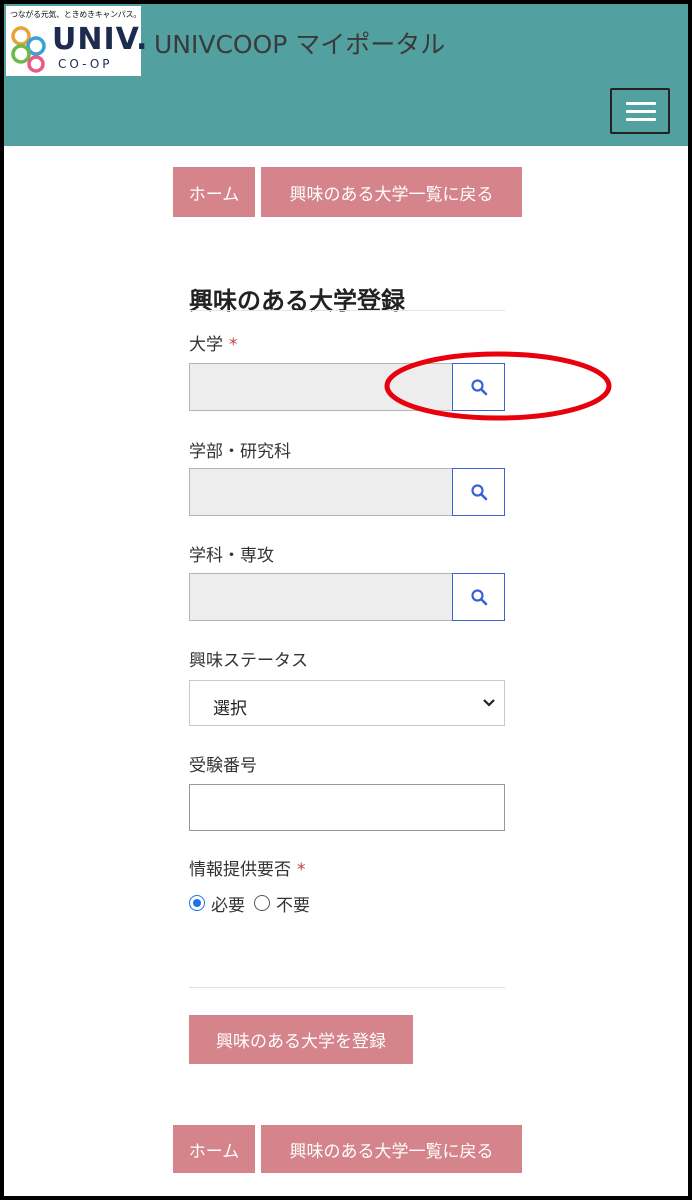 This screenshot has height=1200, width=692. I want to click on faculty-search-button, so click(478, 492).